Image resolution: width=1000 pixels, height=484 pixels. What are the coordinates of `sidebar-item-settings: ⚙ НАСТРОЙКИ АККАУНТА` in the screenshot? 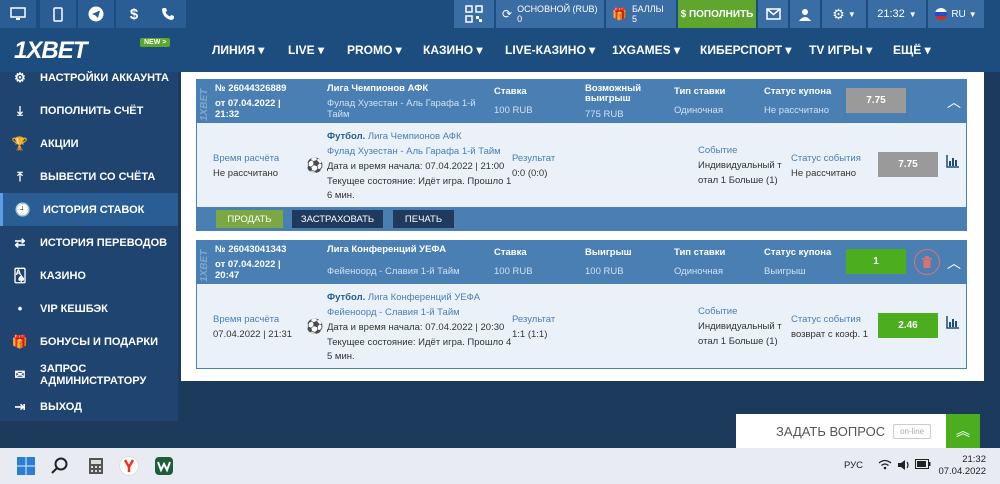 It's located at (89, 77).